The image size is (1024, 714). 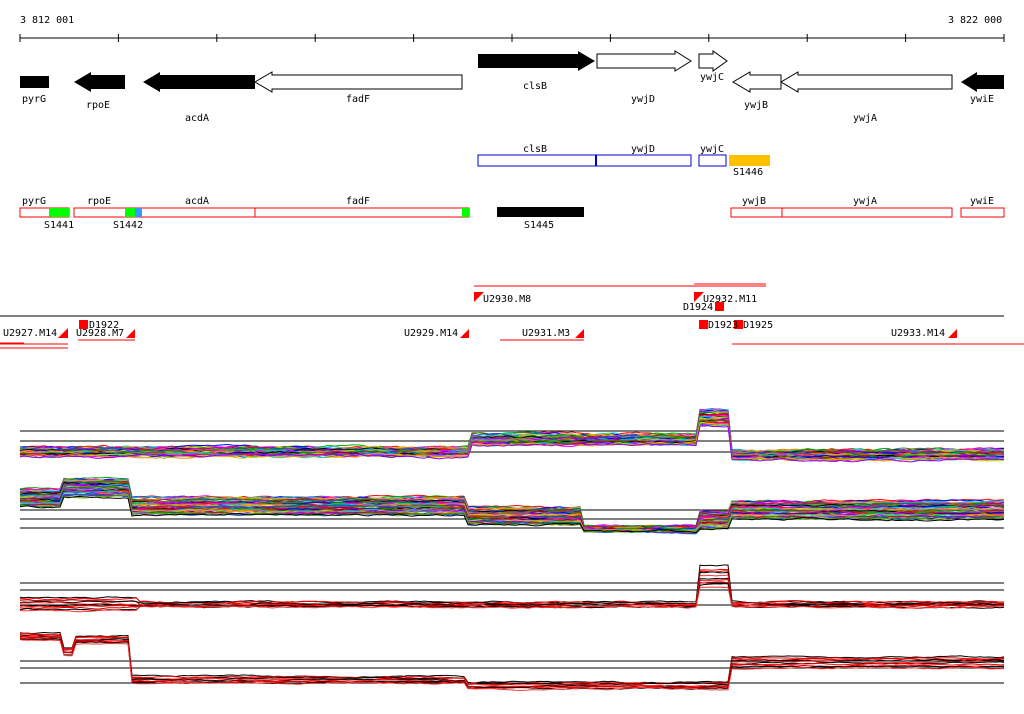 What do you see at coordinates (535, 86) in the screenshot?
I see `gene-label-clsB: clsB` at bounding box center [535, 86].